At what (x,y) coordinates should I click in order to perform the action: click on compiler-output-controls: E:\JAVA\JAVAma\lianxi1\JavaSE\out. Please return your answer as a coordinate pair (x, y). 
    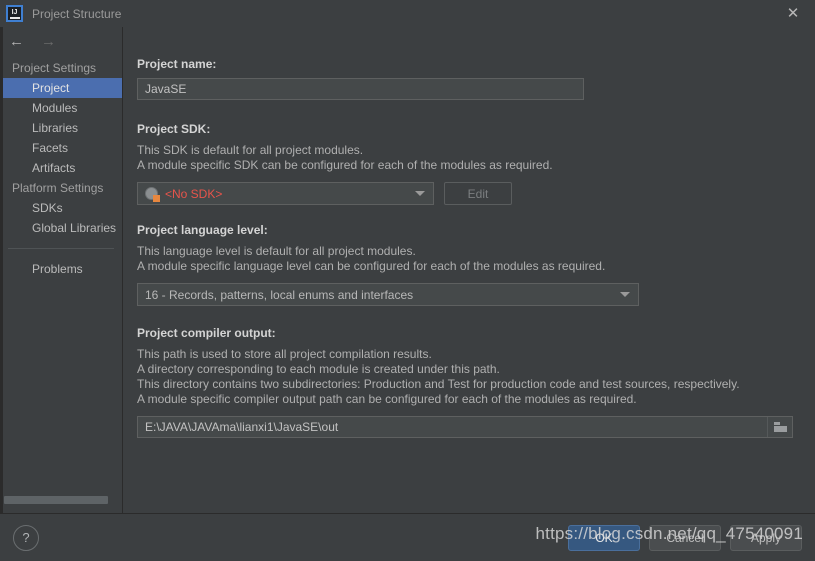
    Looking at the image, I should click on (466, 427).